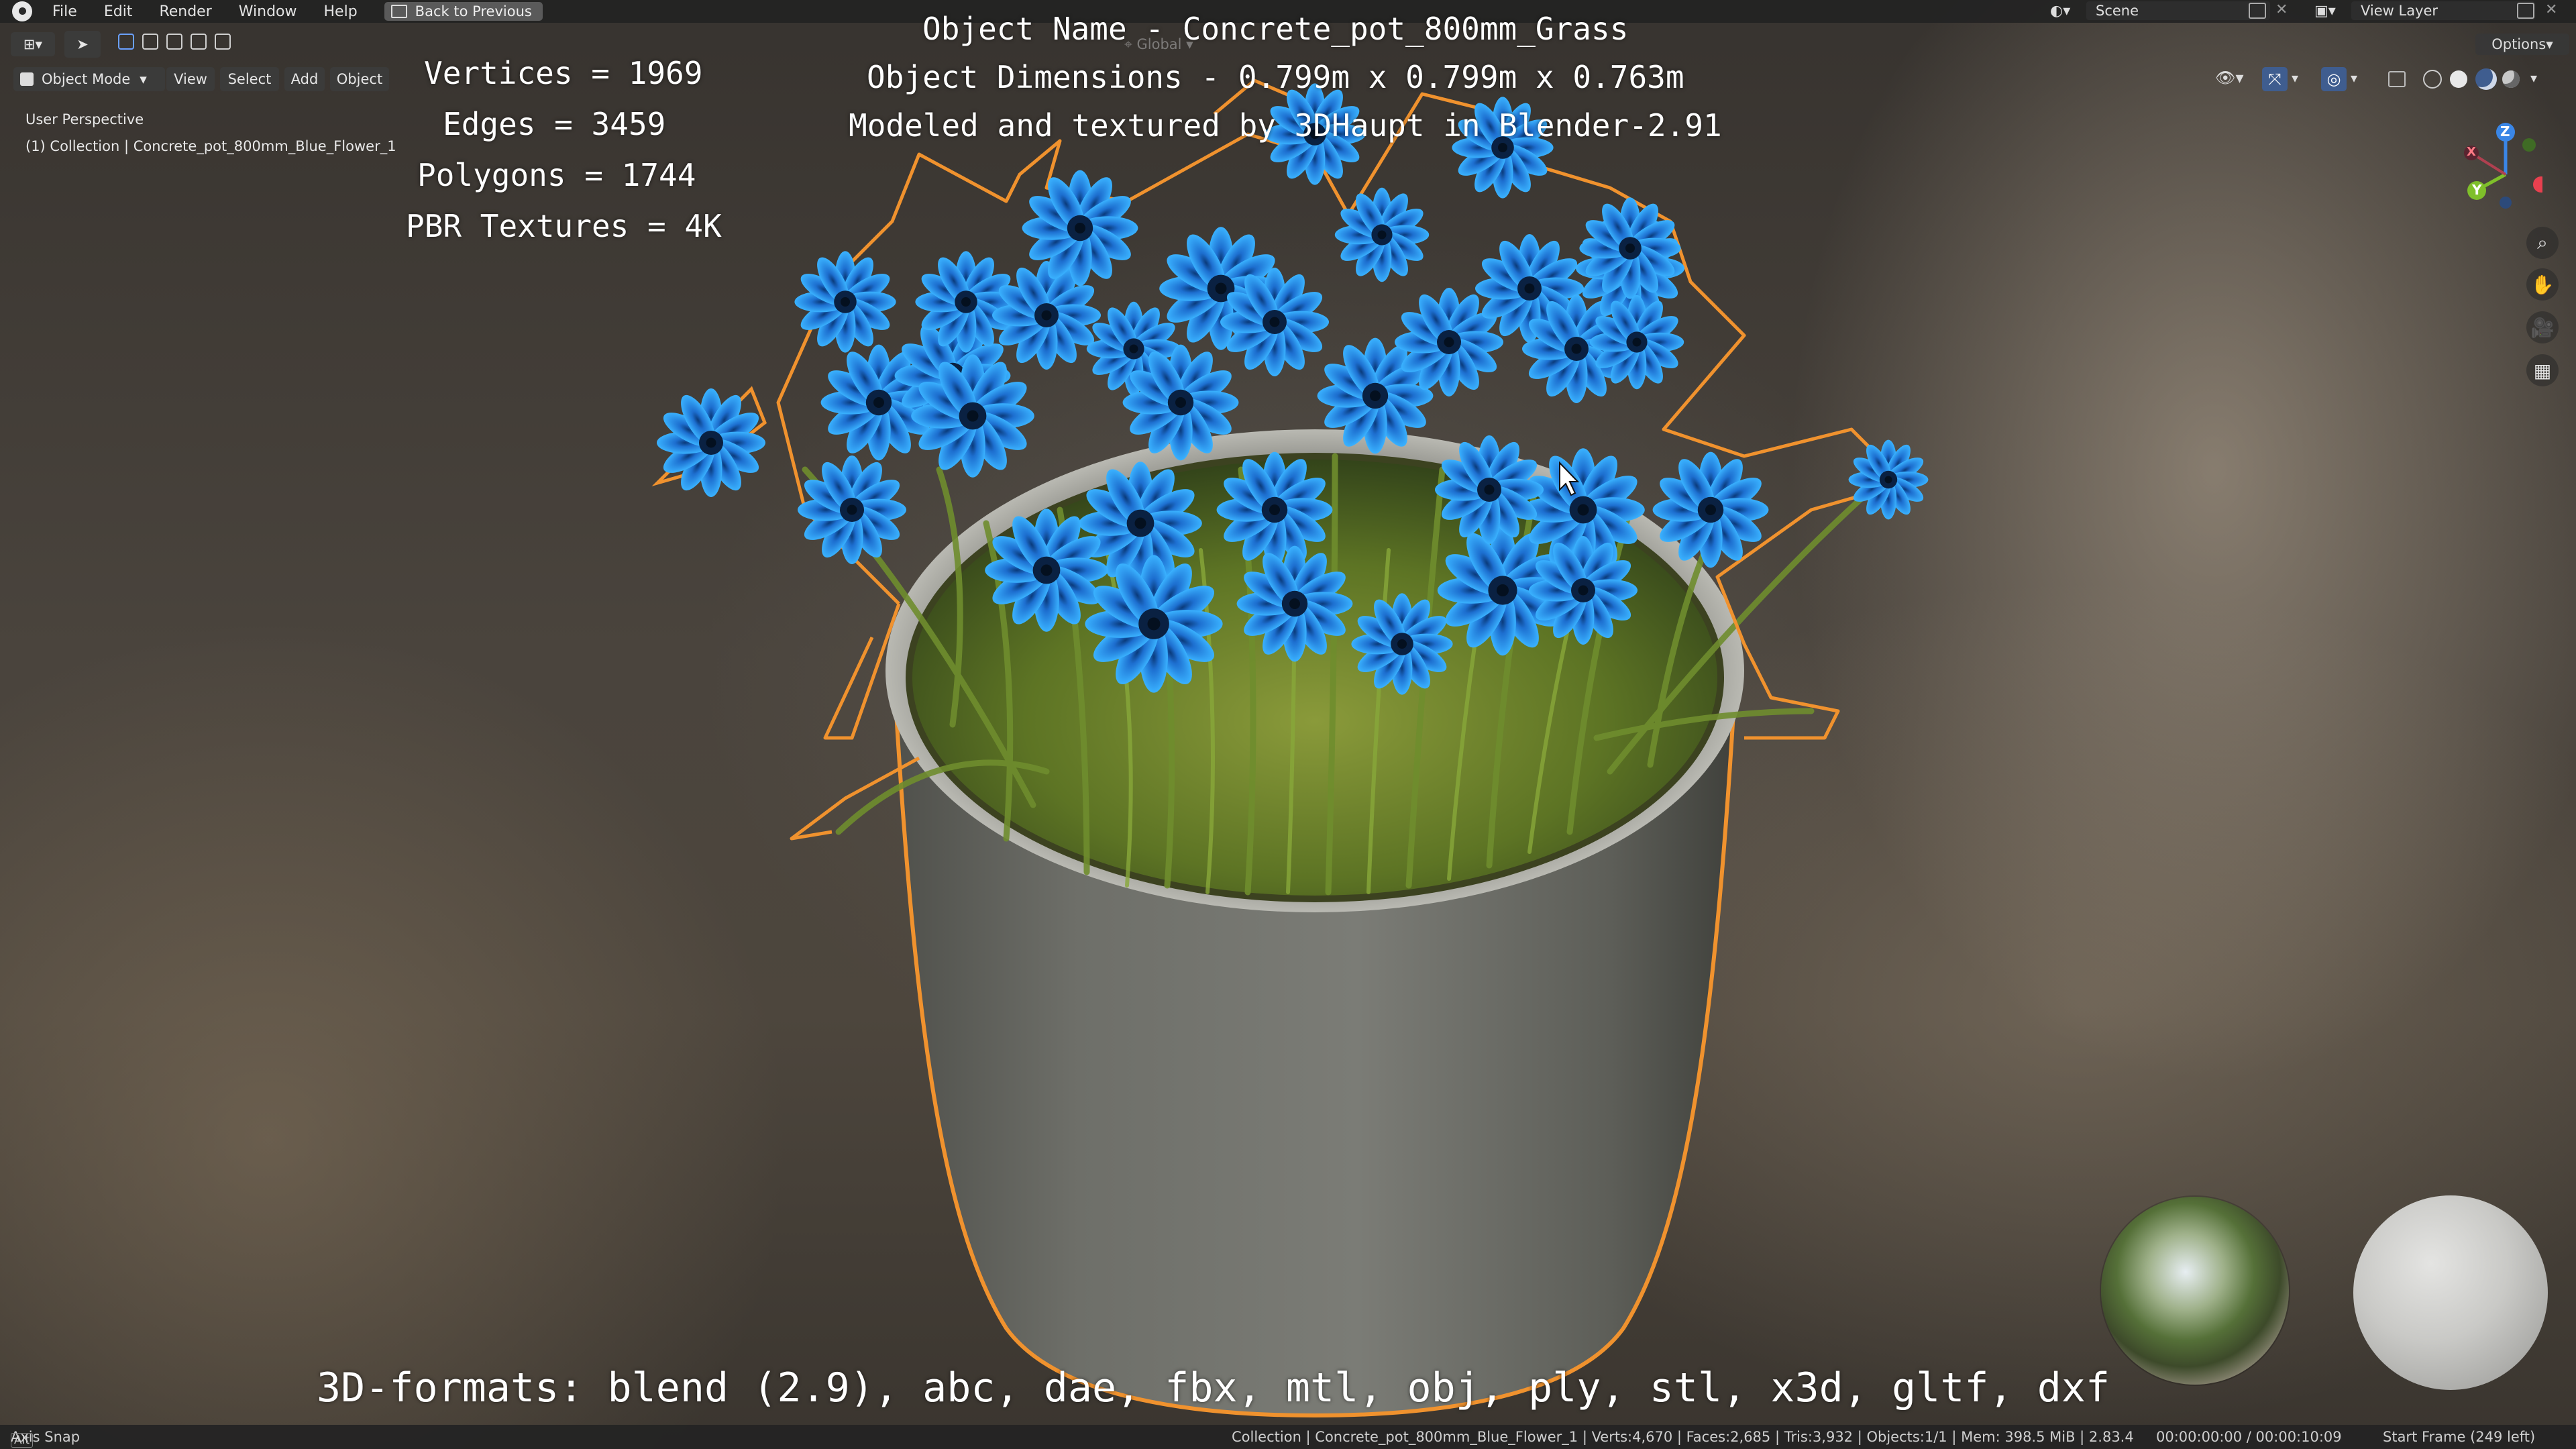 The image size is (2576, 1449). What do you see at coordinates (2117, 11) in the screenshot?
I see `scene-name: Scene` at bounding box center [2117, 11].